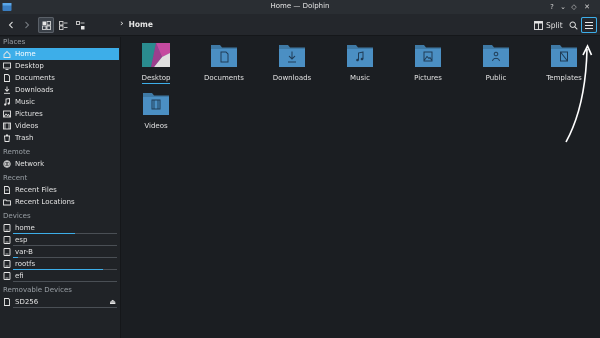 This screenshot has width=600, height=338. I want to click on sidebar-item-label: efi, so click(19, 276).